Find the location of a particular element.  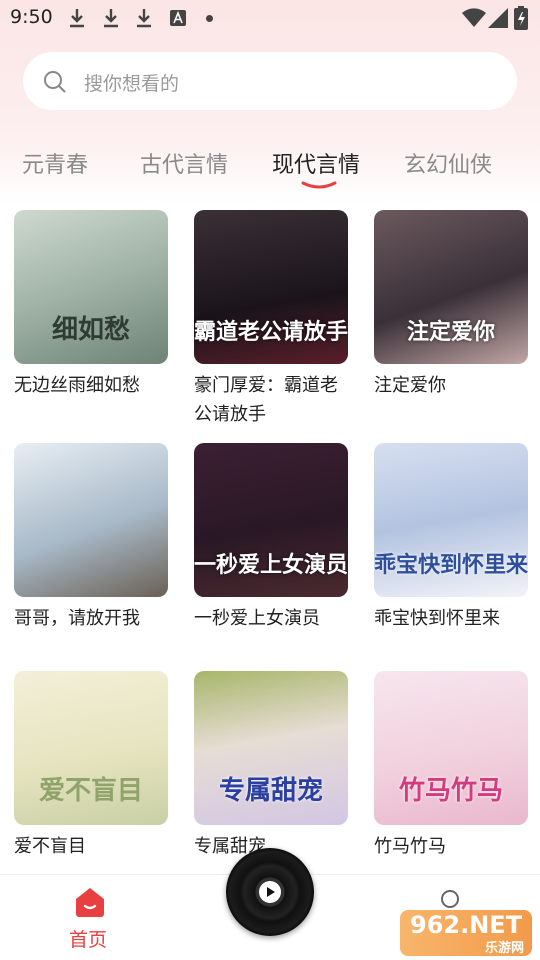

status-bar: 9:50 is located at coordinates (270, 18).